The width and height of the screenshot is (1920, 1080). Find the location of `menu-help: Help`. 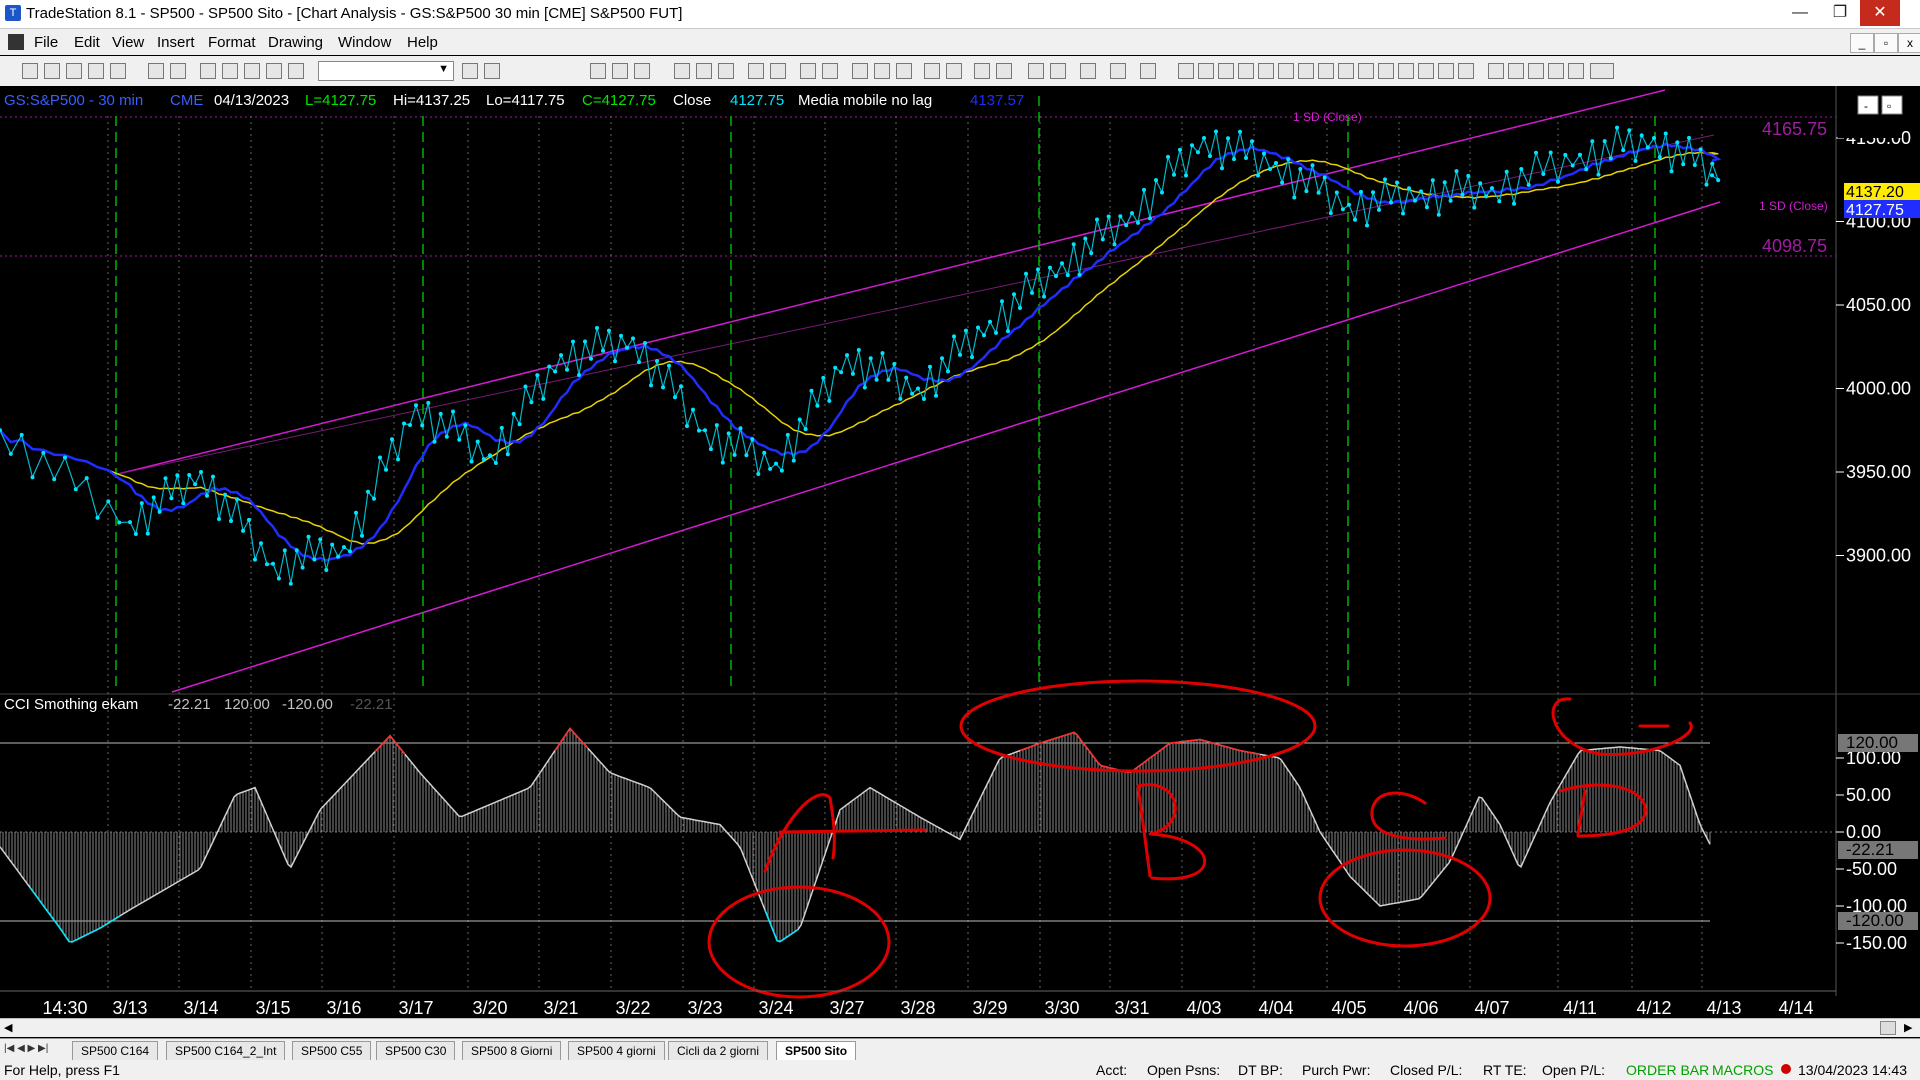

menu-help: Help is located at coordinates (422, 42).